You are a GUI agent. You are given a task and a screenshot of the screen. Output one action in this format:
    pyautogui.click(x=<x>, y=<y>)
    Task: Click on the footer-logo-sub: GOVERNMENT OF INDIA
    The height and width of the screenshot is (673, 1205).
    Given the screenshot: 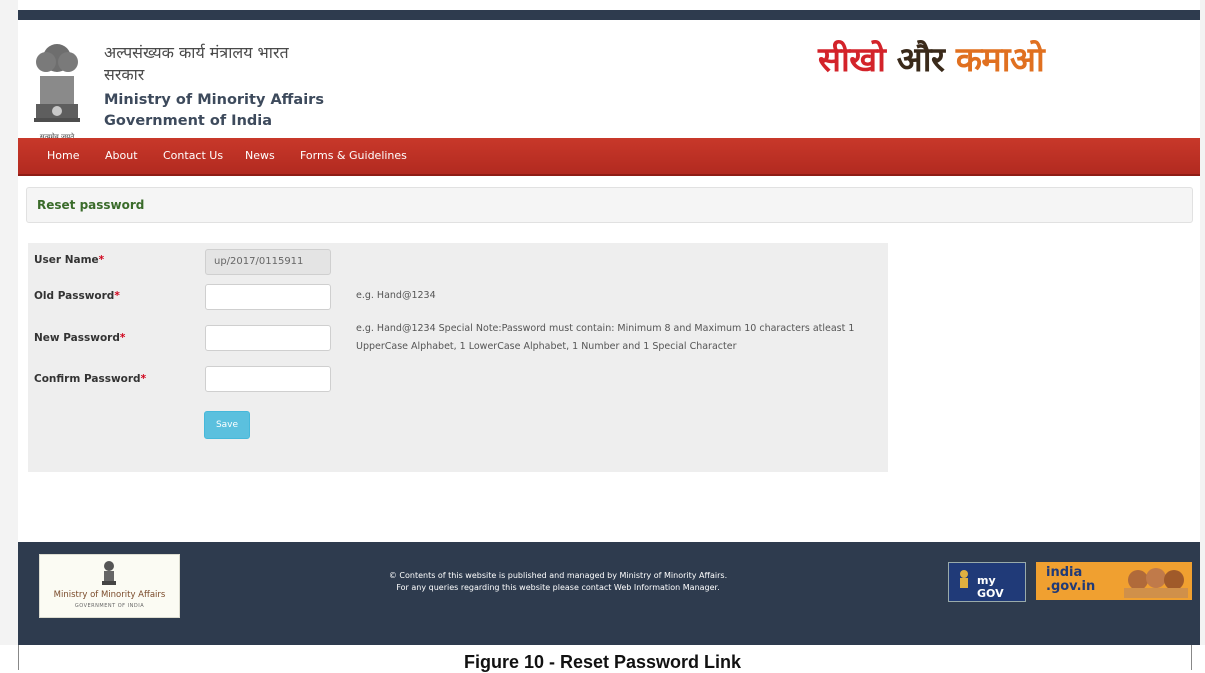 What is the action you would take?
    pyautogui.click(x=109, y=606)
    